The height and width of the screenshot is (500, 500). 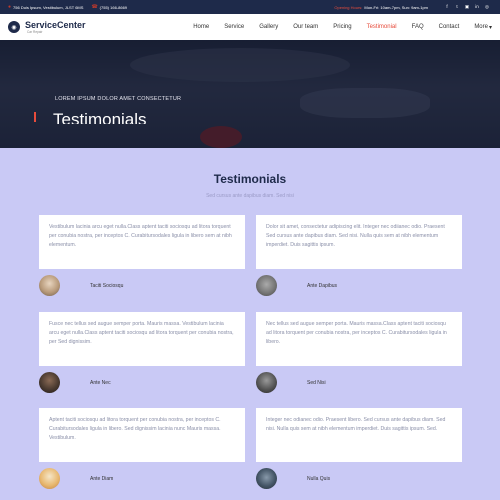 I want to click on instagram-icon: ▣, so click(x=467, y=7).